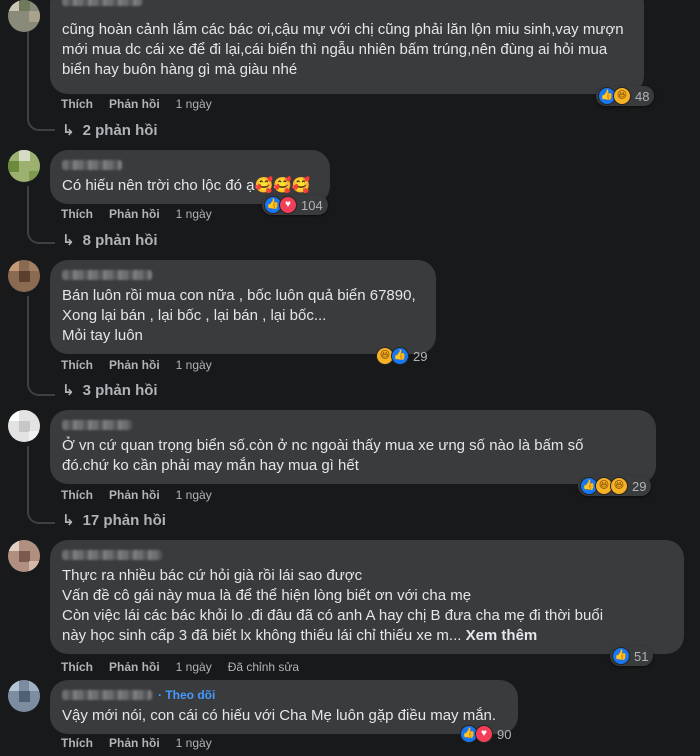 Image resolution: width=700 pixels, height=756 pixels. I want to click on reaction-summary: 👍 ♥ 104, so click(295, 205).